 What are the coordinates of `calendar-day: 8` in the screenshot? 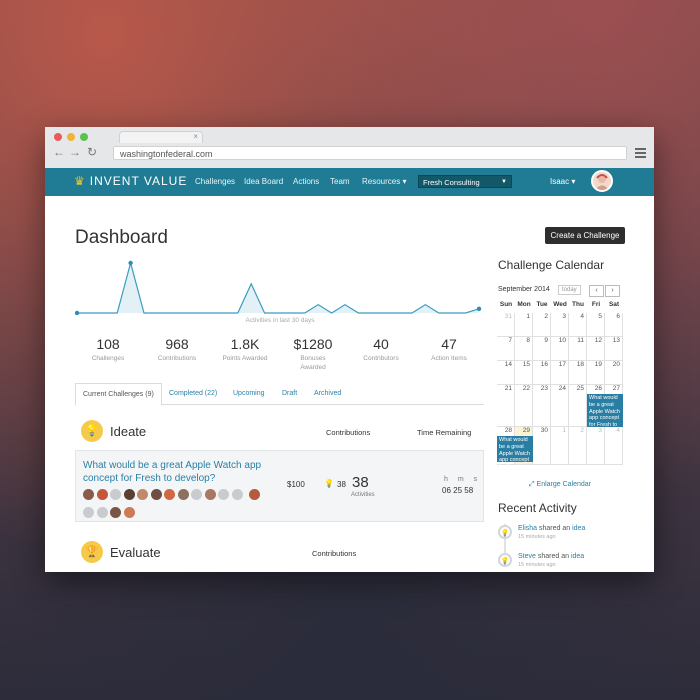 It's located at (524, 349).